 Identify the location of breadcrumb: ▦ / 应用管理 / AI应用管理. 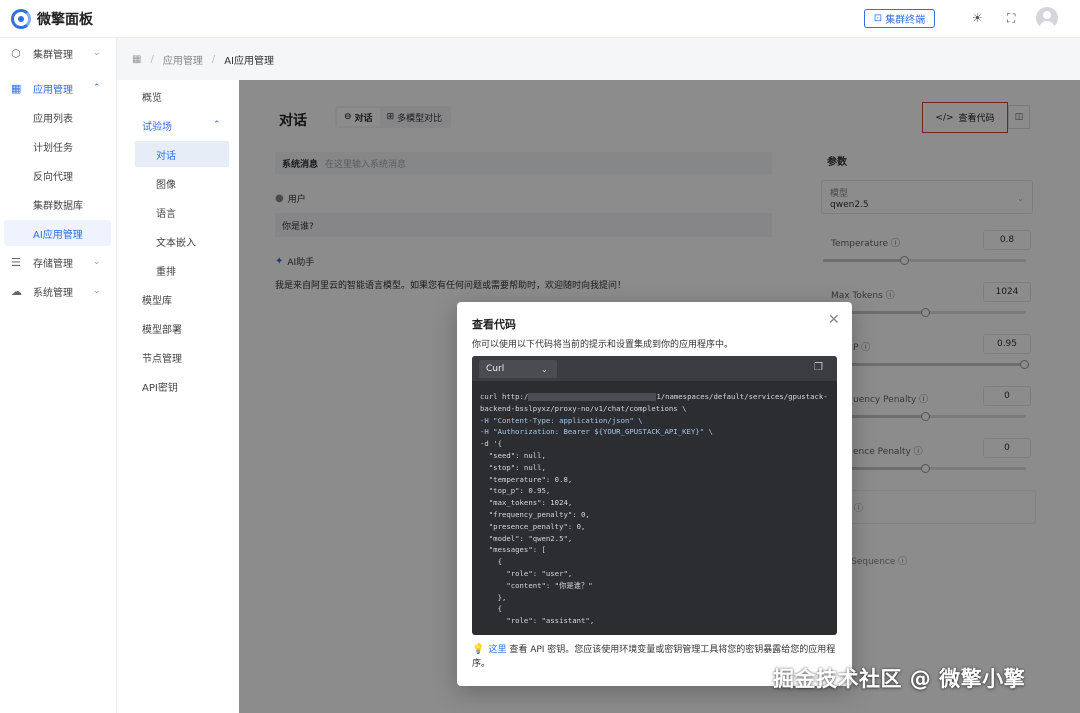
(598, 59).